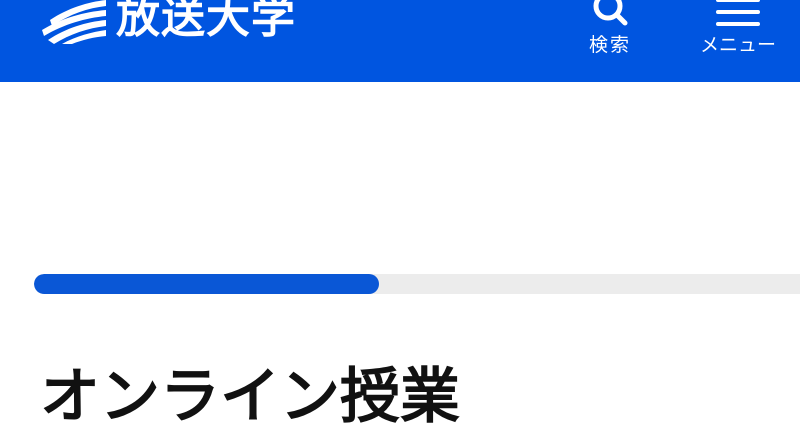  I want to click on logo-text: 放送大学, so click(206, 21).